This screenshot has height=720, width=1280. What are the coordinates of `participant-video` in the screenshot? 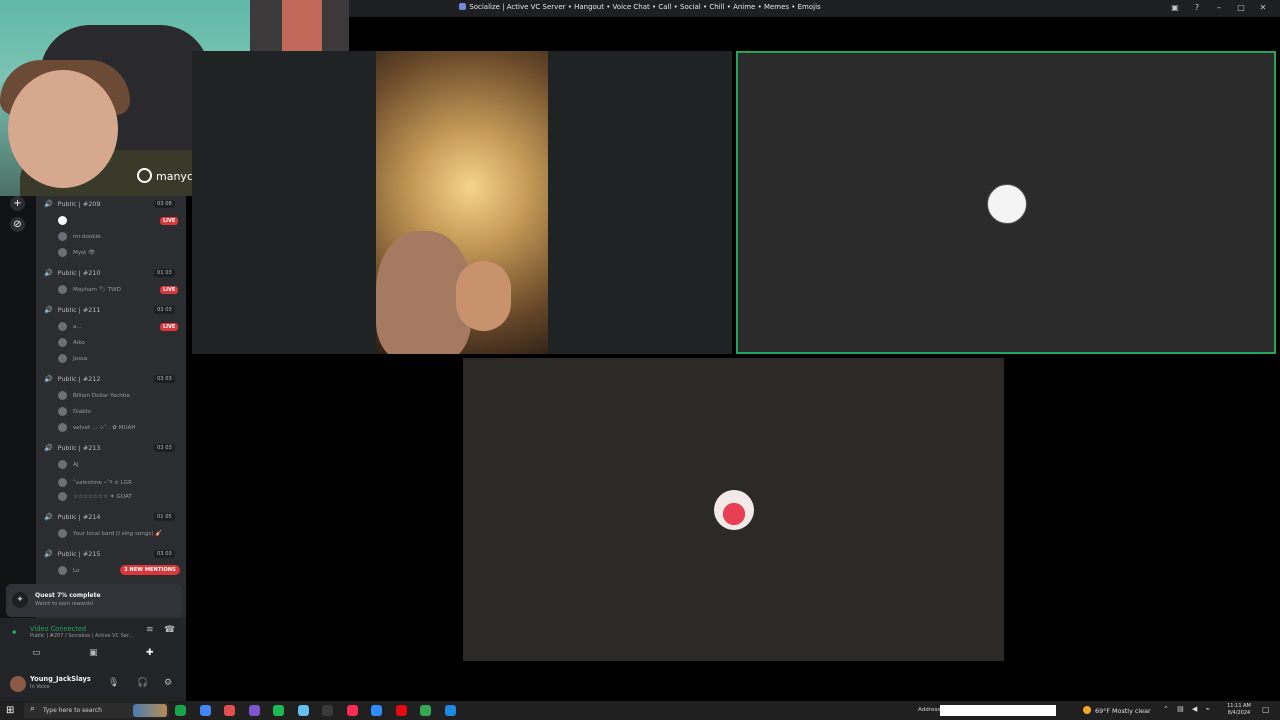 It's located at (462, 202).